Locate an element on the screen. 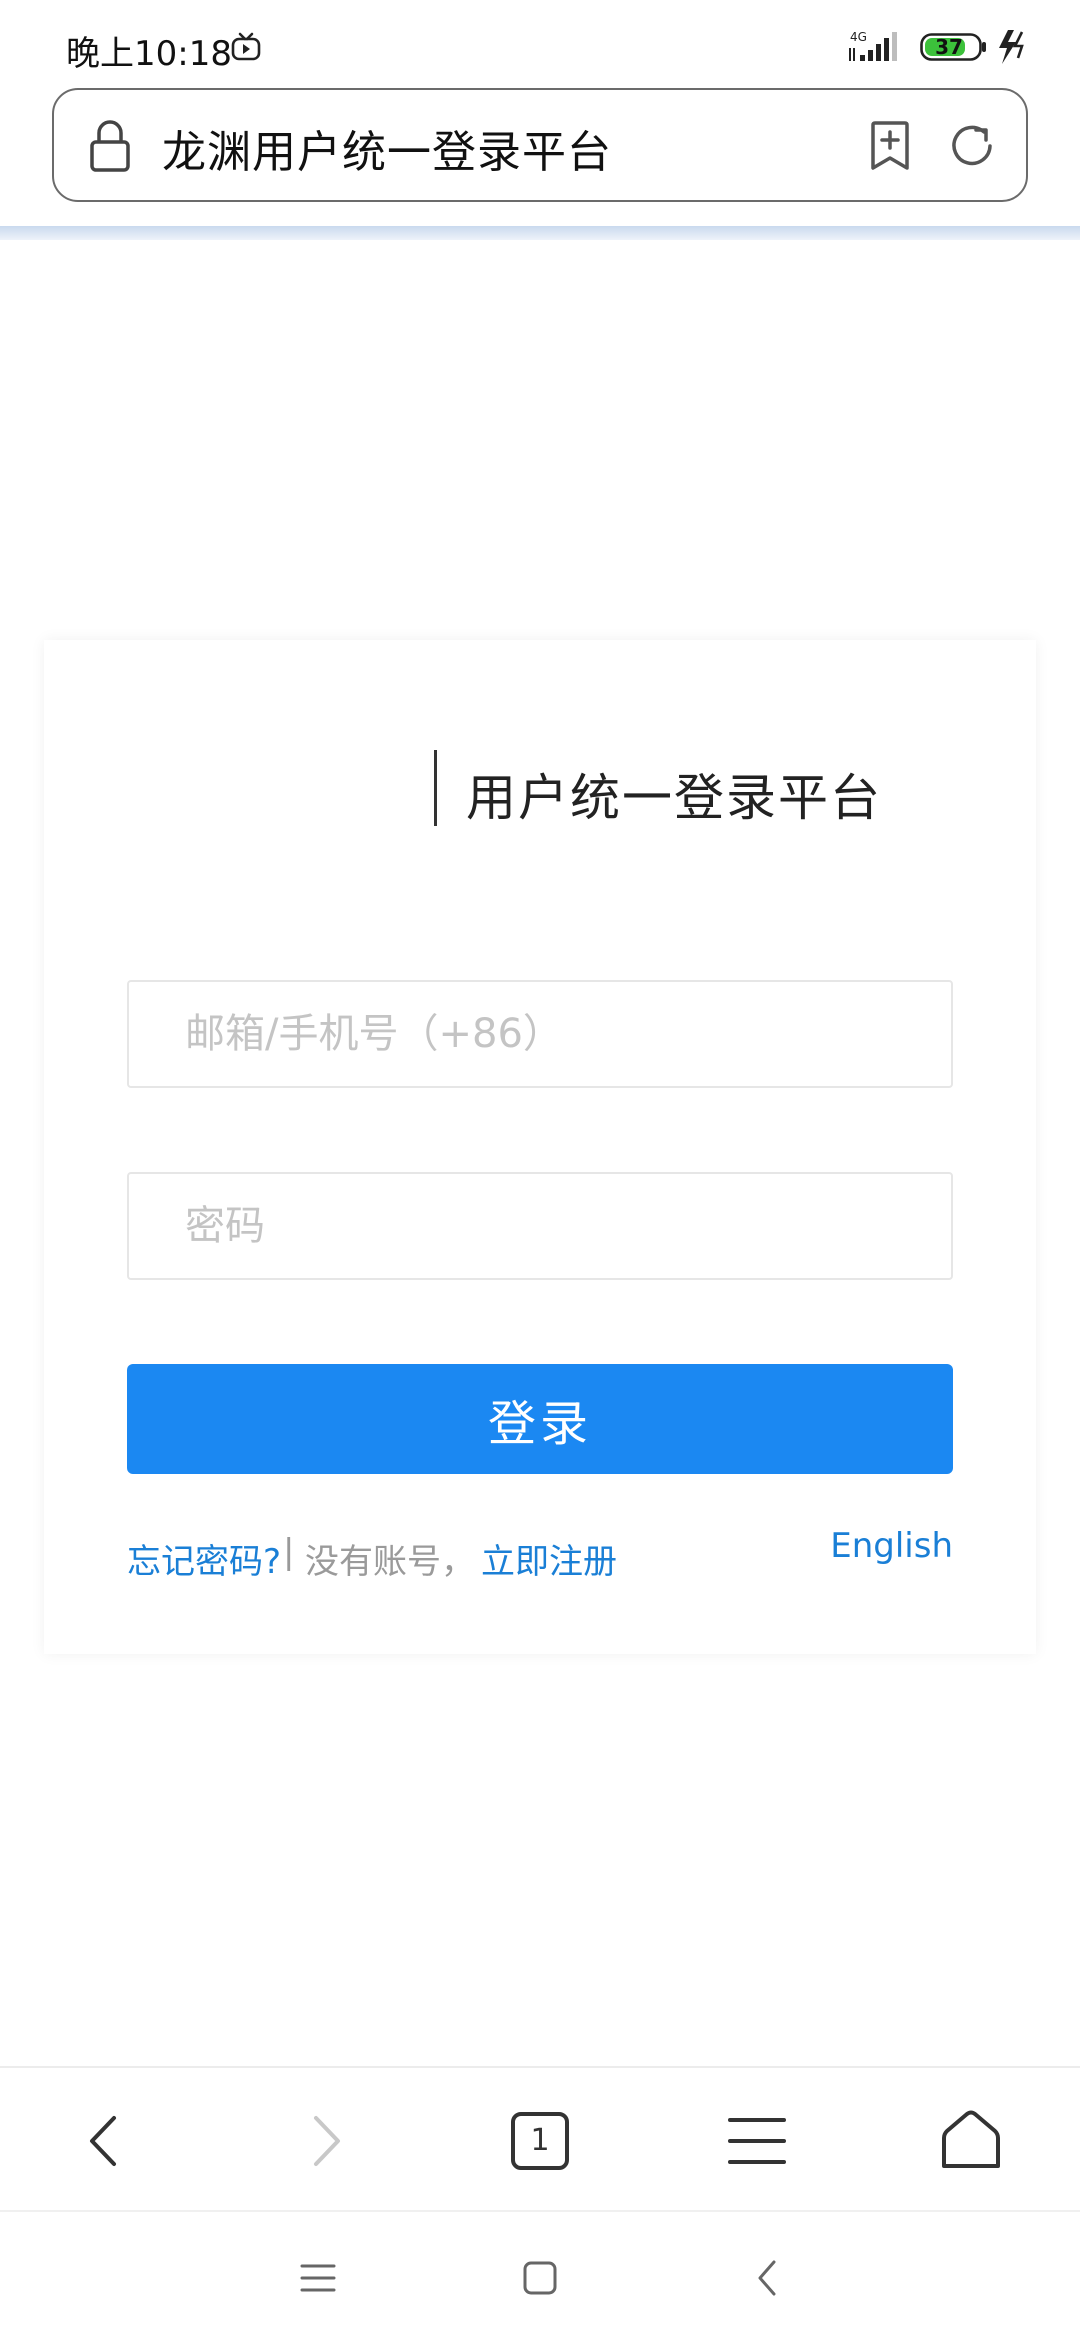 This screenshot has width=1080, height=2340. home-icon is located at coordinates (971, 2141).